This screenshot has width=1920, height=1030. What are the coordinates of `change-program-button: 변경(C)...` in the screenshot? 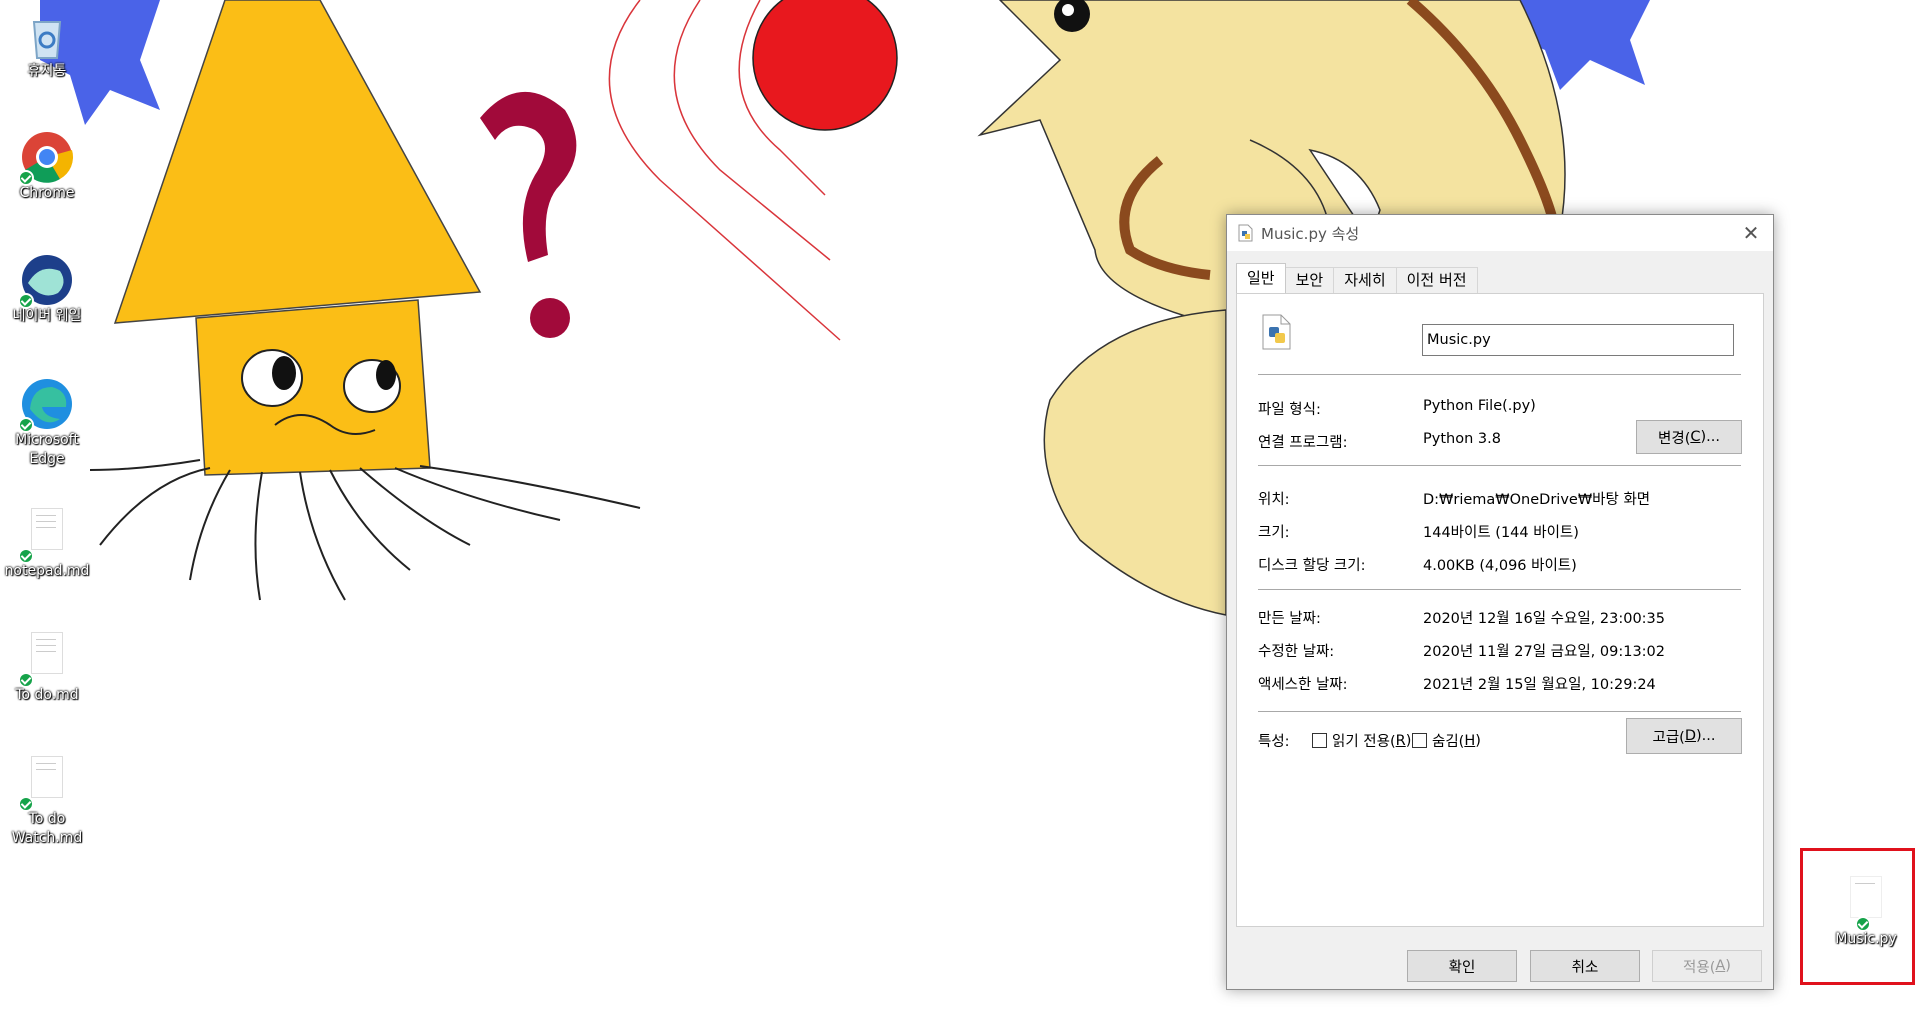 It's located at (1689, 437).